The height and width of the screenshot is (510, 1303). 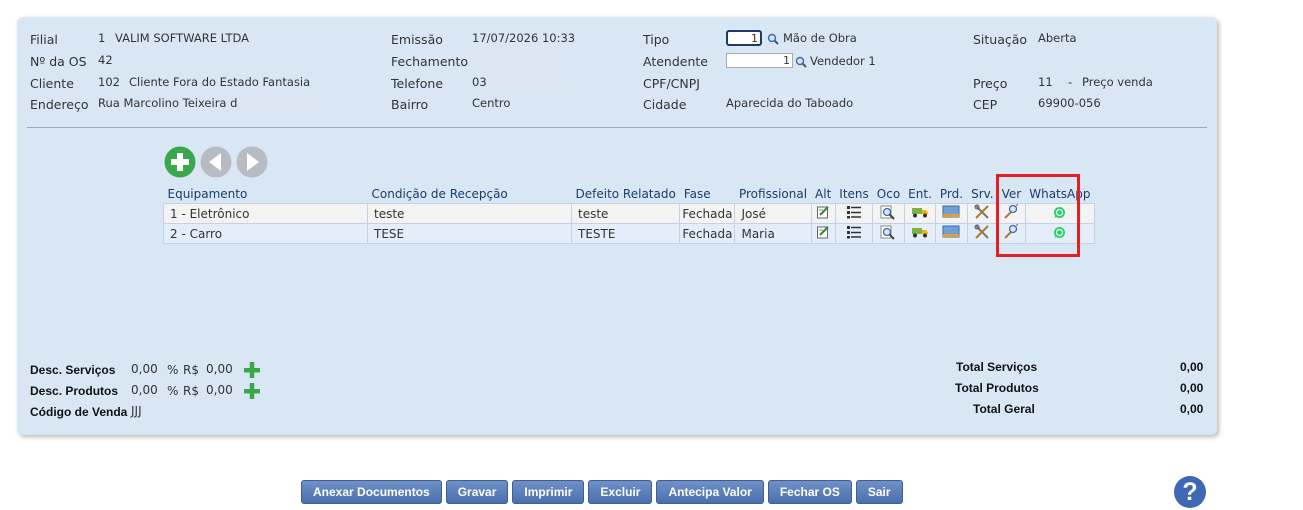 I want to click on table-row: 2 - Carro TESE TESTE Fechada Maria, so click(x=629, y=233).